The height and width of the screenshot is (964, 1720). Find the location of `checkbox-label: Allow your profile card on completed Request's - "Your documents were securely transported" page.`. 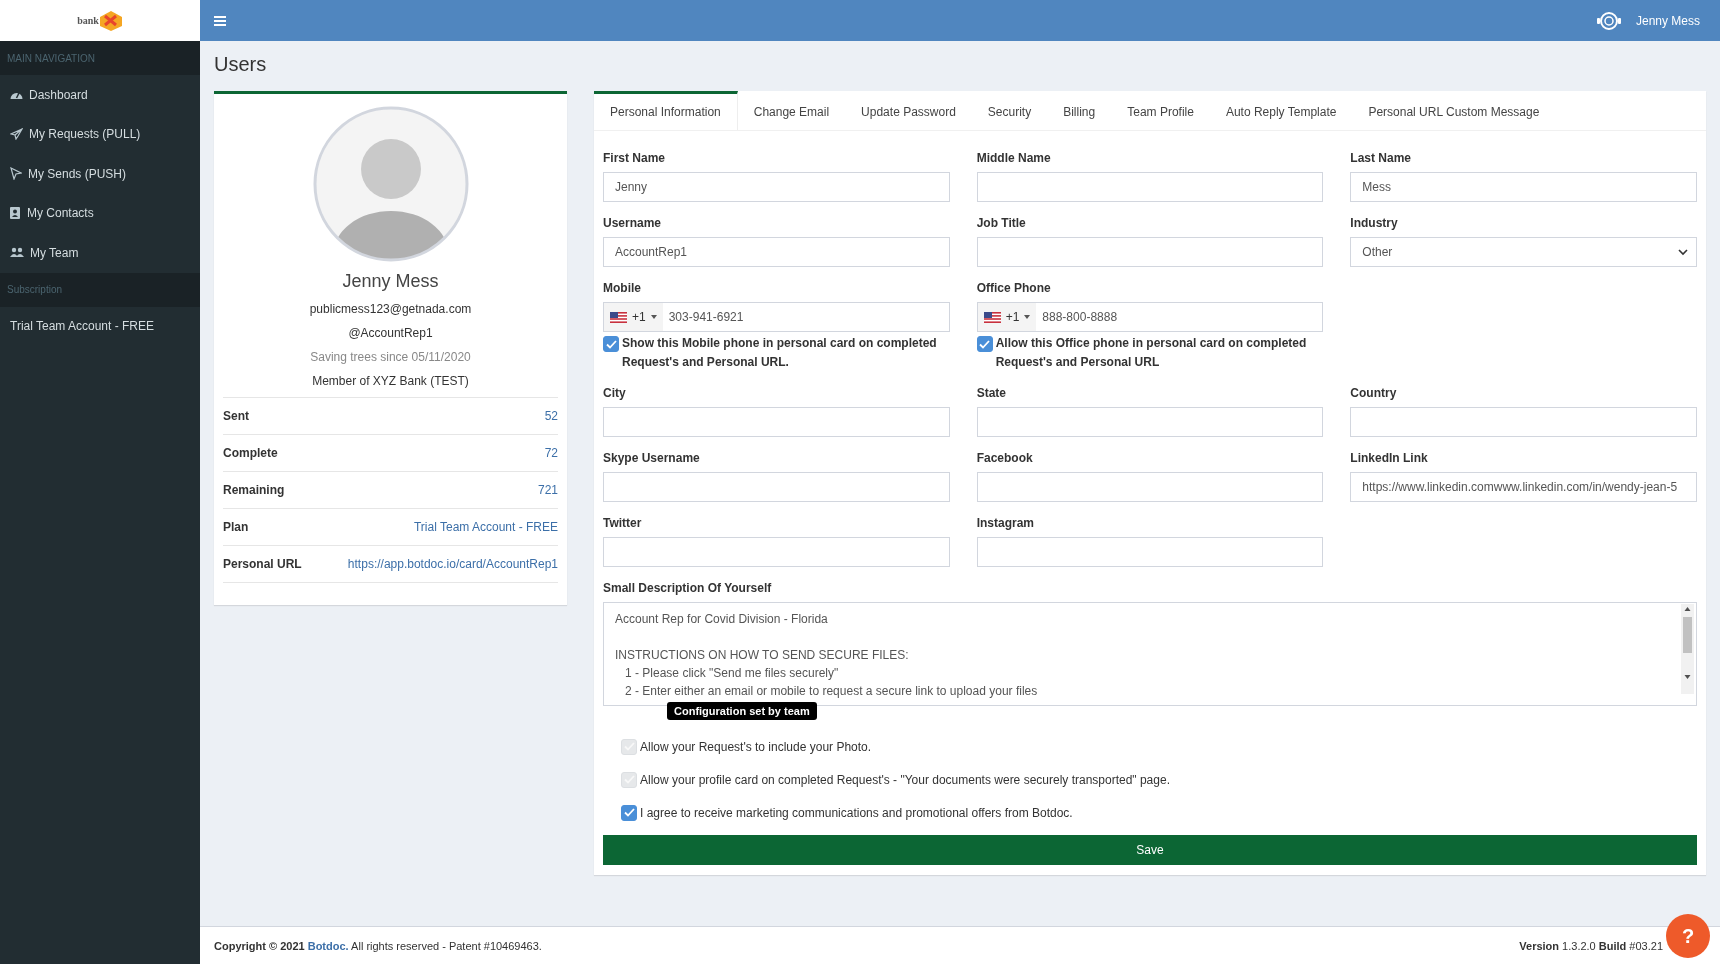

checkbox-label: Allow your profile card on completed Request's - "Your documents were securely transported" page. is located at coordinates (905, 779).